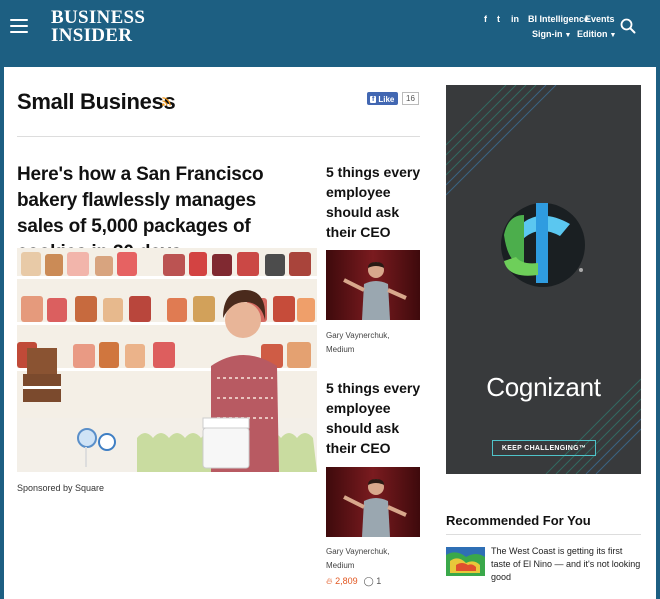  Describe the element at coordinates (368, 581) in the screenshot. I see `comment-icon: ◯` at that location.